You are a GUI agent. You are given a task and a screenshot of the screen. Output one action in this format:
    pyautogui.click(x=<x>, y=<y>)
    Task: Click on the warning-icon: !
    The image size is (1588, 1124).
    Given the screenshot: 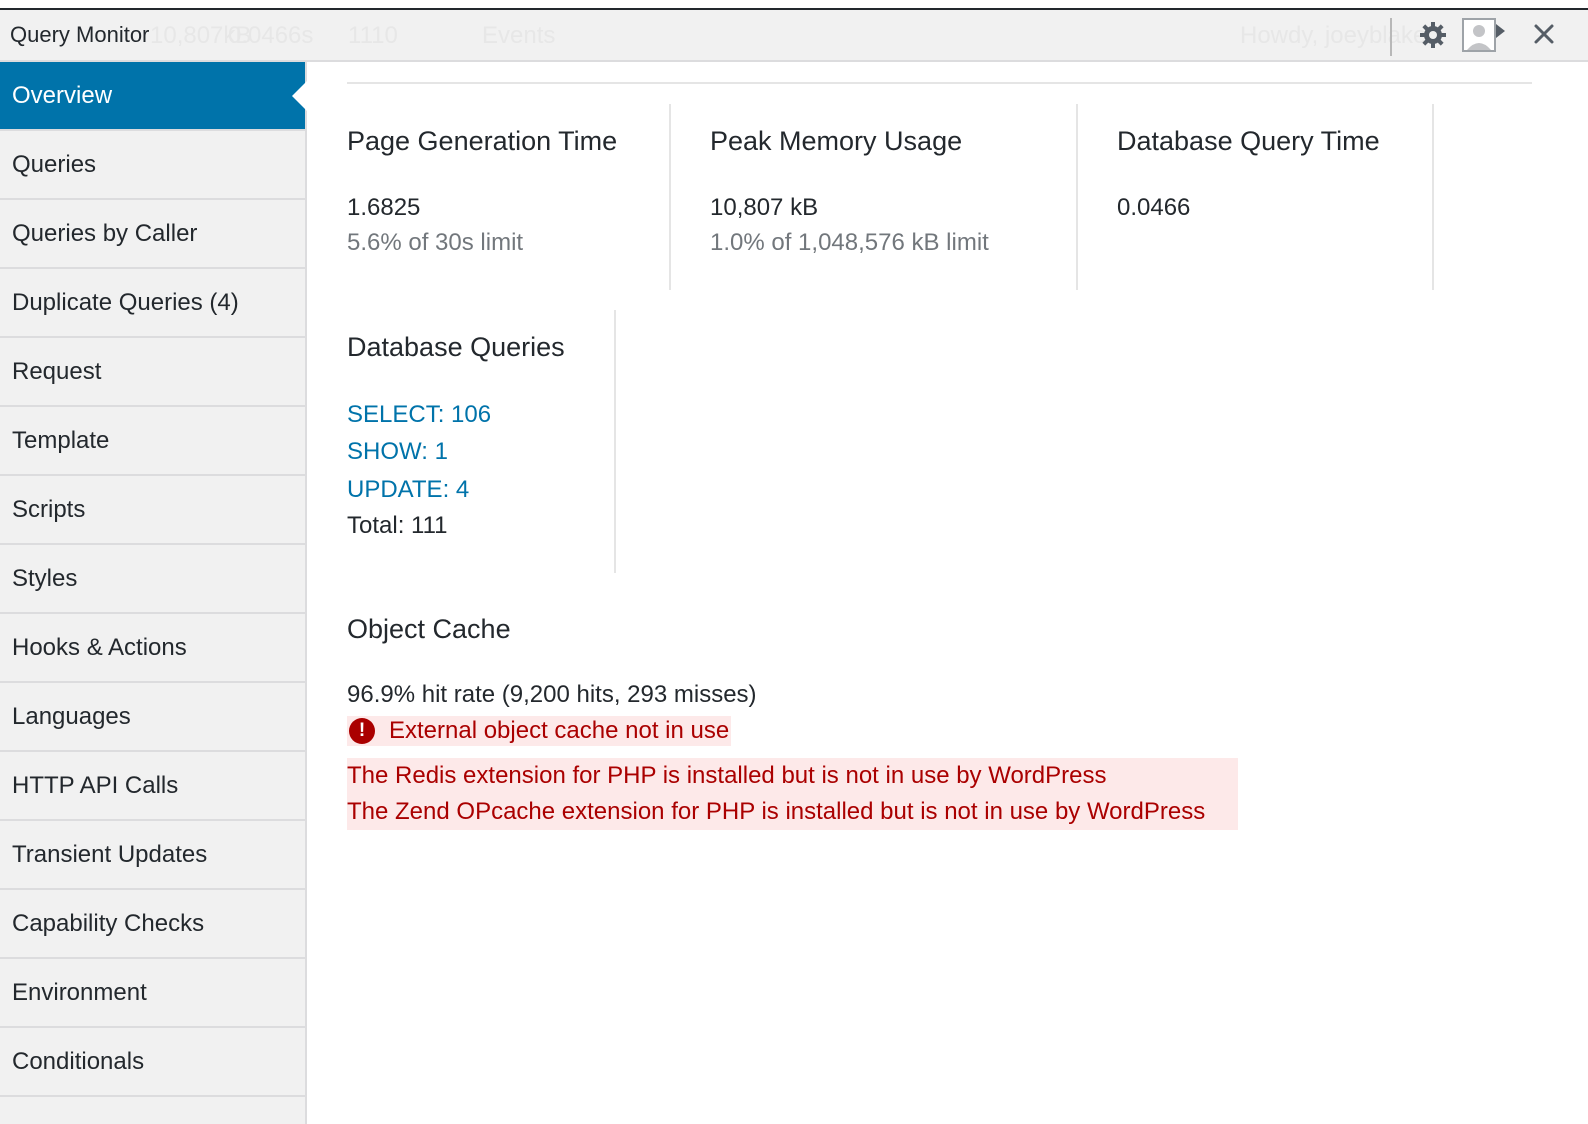 What is the action you would take?
    pyautogui.click(x=362, y=731)
    